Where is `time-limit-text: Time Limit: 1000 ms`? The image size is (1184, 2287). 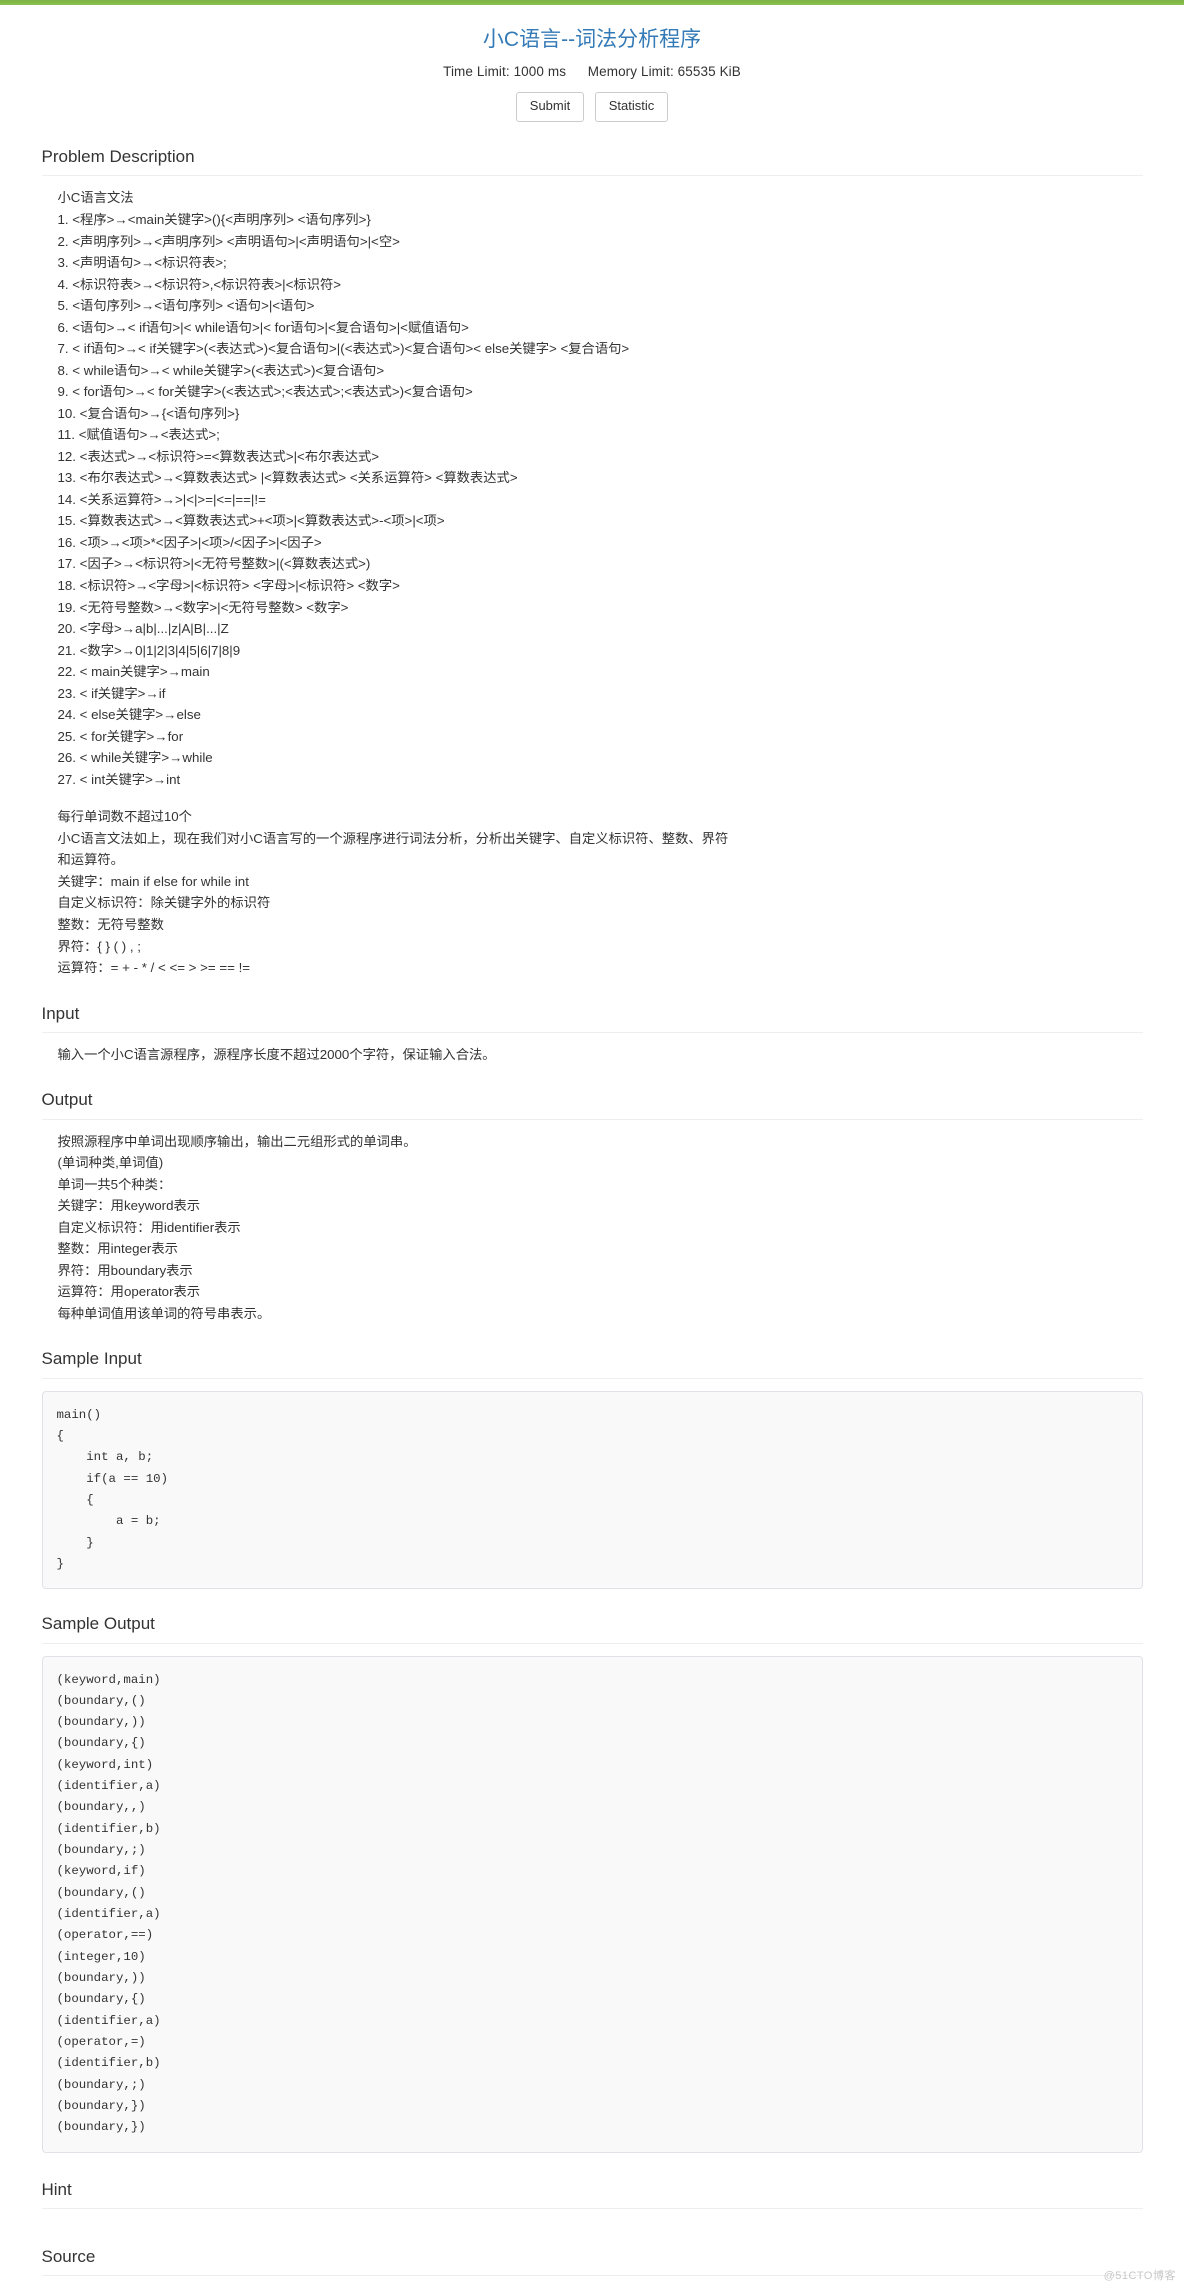 time-limit-text: Time Limit: 1000 ms is located at coordinates (505, 72).